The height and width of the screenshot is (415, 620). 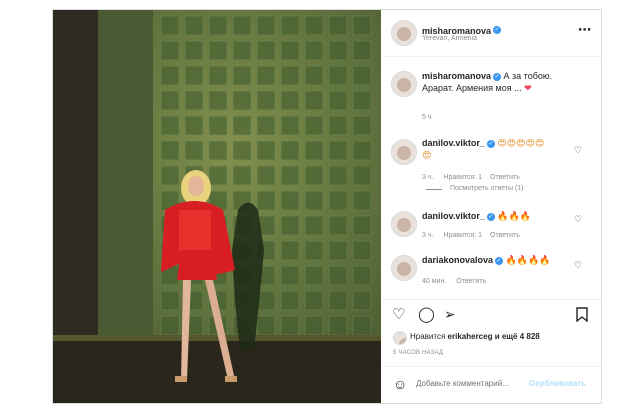 I want to click on comment-text: 🔥🔥🔥🔥, so click(x=528, y=260).